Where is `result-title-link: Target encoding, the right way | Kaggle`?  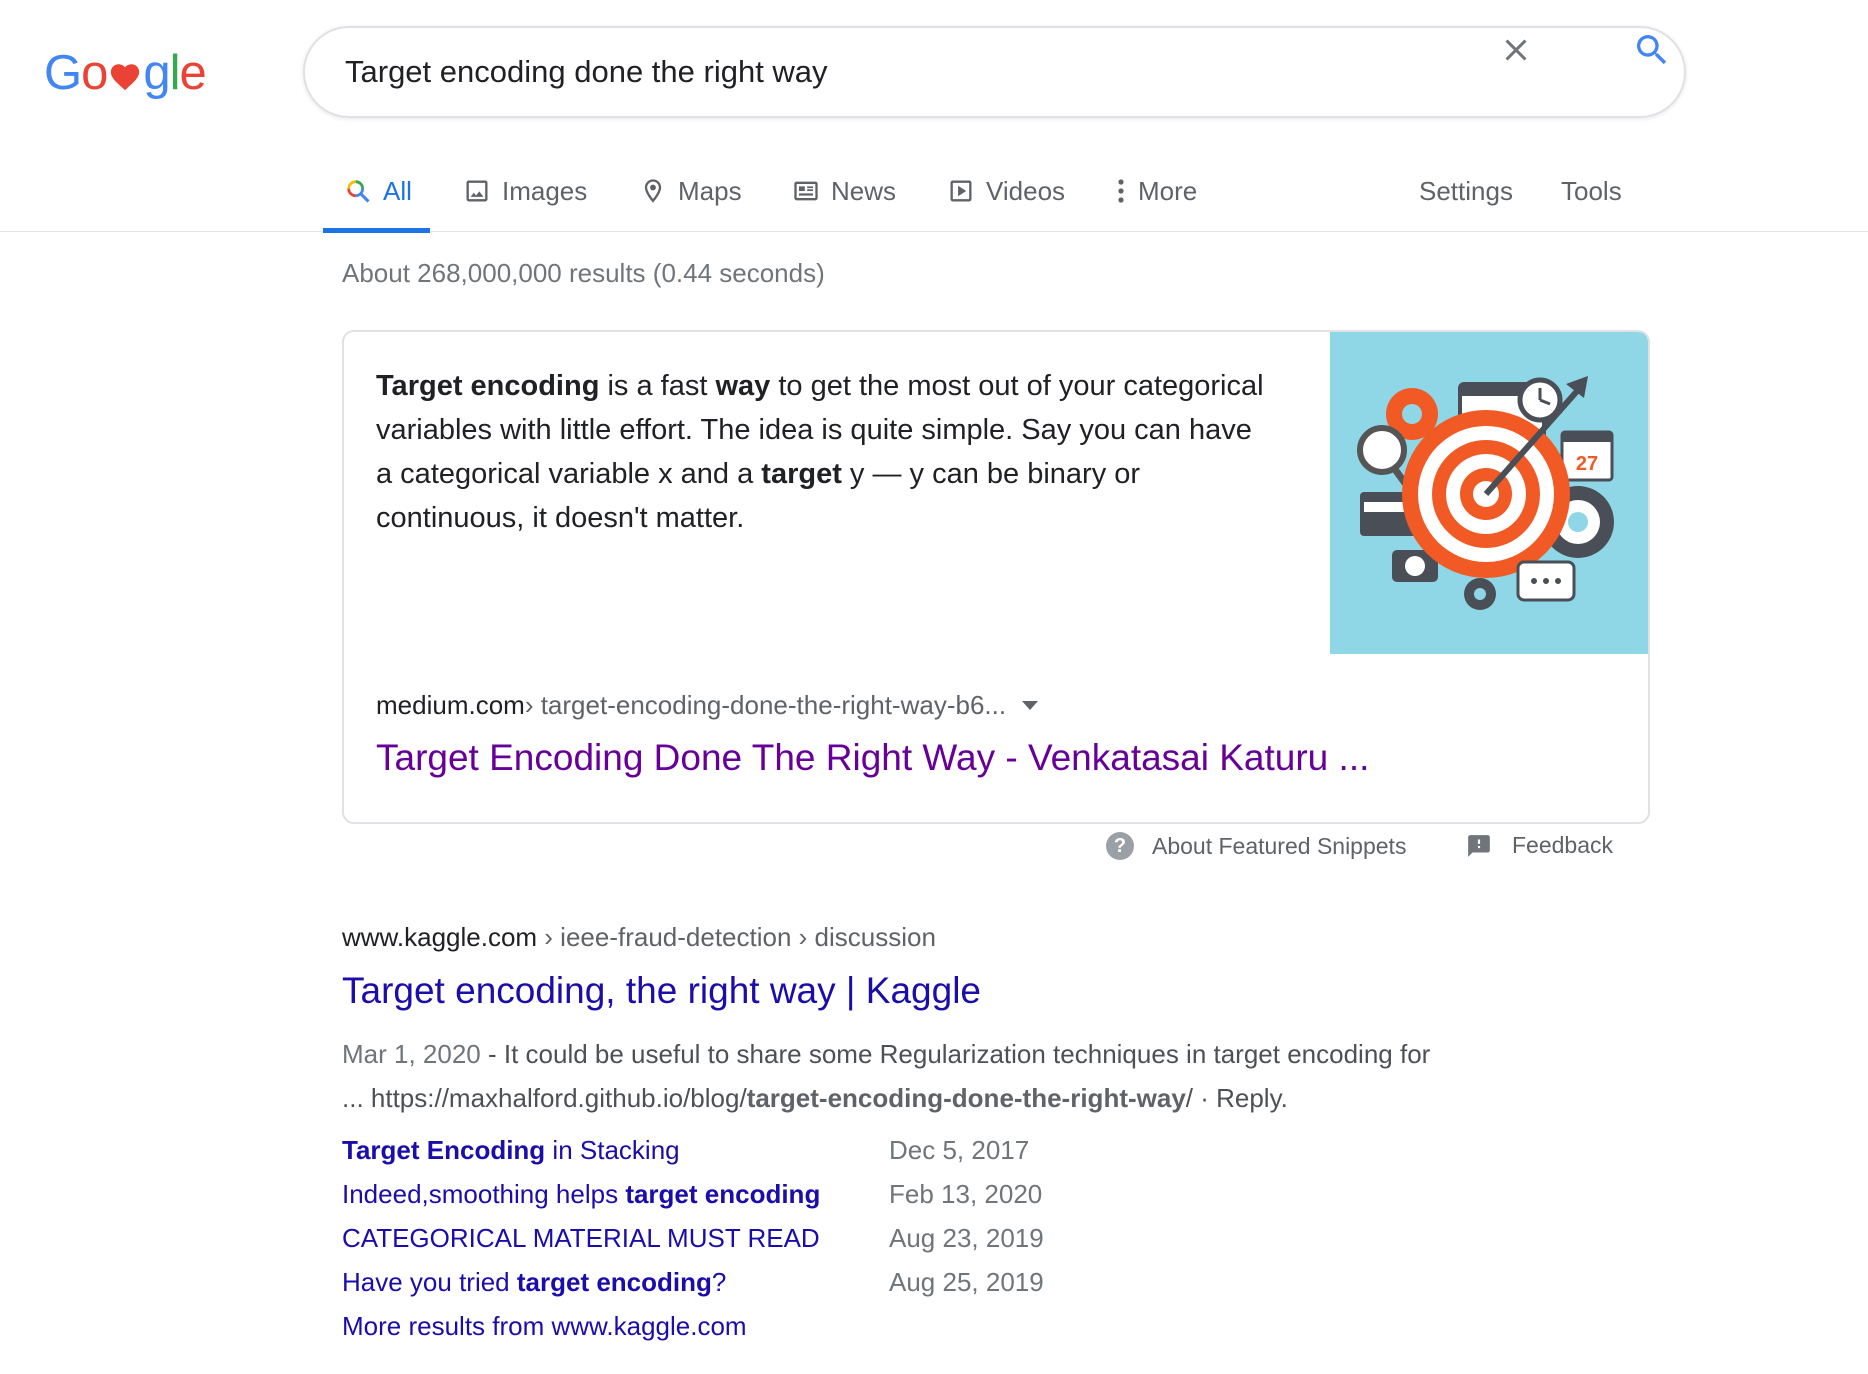
result-title-link: Target encoding, the right way | Kaggle is located at coordinates (957, 994).